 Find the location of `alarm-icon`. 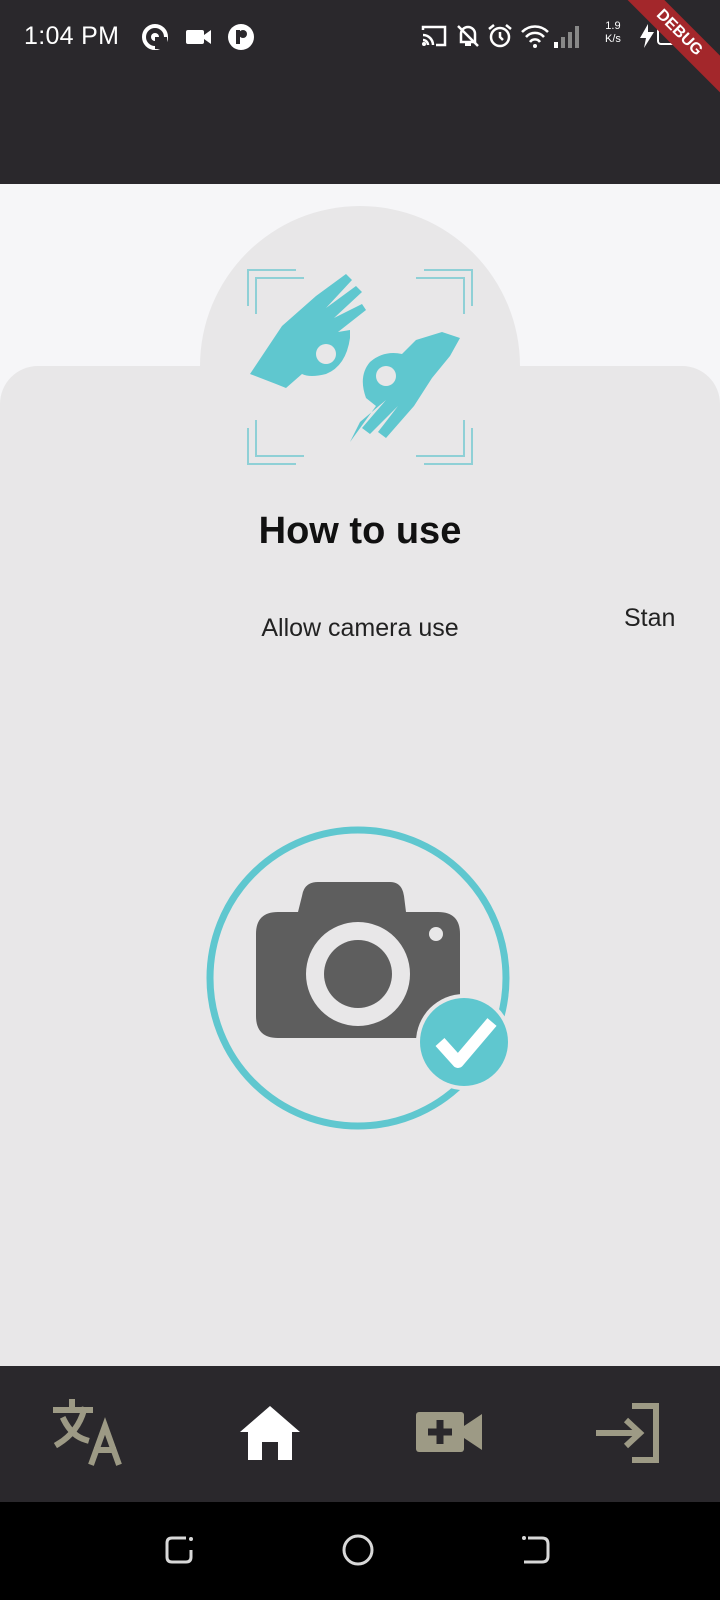

alarm-icon is located at coordinates (500, 36).